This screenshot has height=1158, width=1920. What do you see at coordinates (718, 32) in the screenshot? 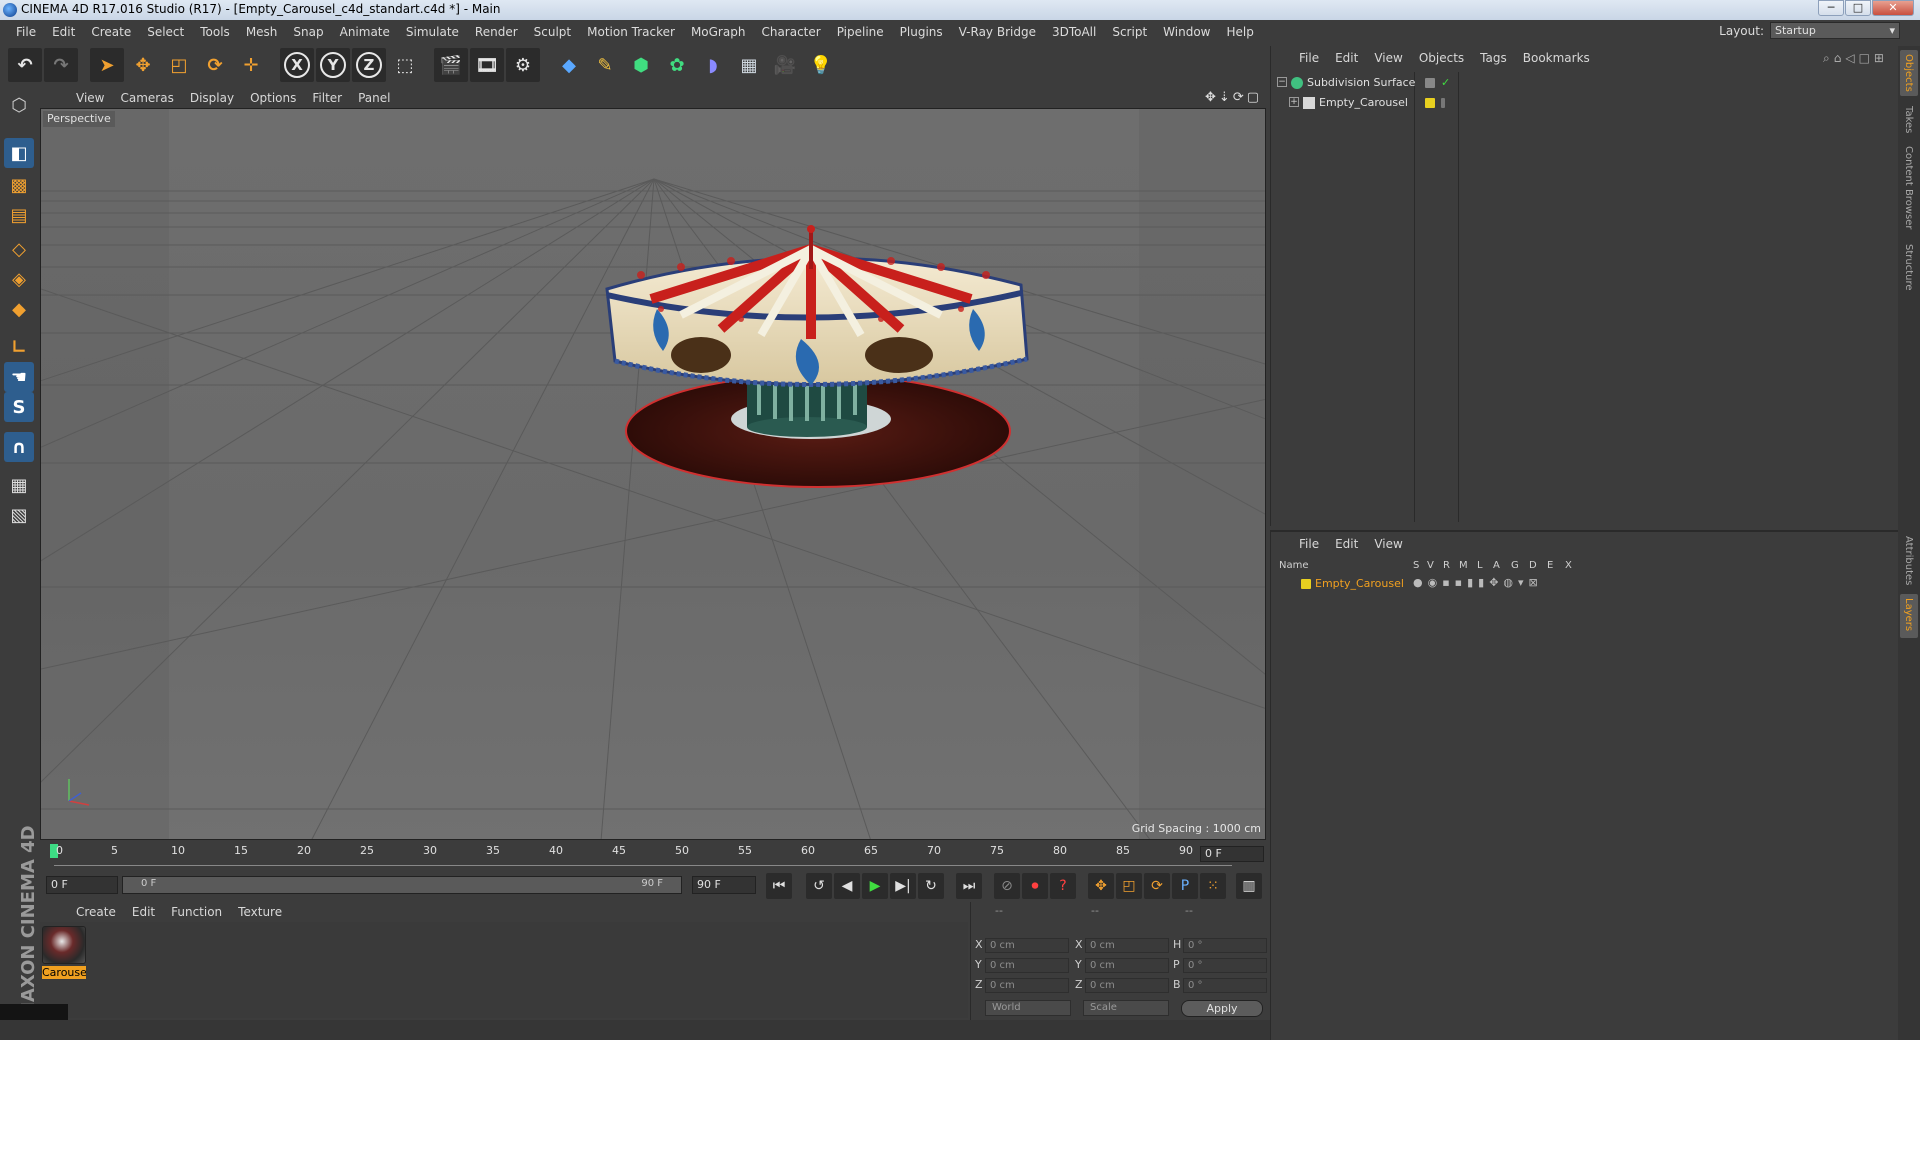
I see `menu-mograph: MoGraph` at bounding box center [718, 32].